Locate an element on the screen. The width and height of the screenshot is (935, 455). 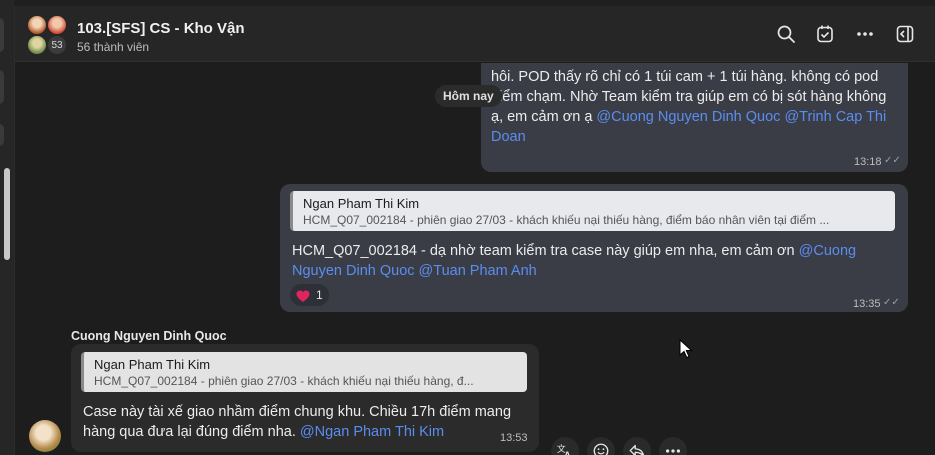
svg-text: A is located at coordinates (567, 452).